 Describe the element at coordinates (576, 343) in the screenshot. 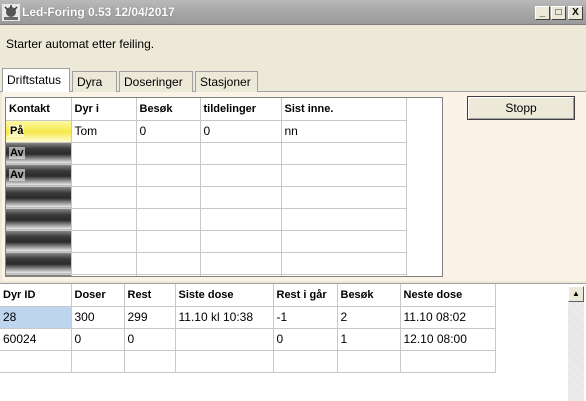

I see `dose-scrollbar: ▲` at that location.